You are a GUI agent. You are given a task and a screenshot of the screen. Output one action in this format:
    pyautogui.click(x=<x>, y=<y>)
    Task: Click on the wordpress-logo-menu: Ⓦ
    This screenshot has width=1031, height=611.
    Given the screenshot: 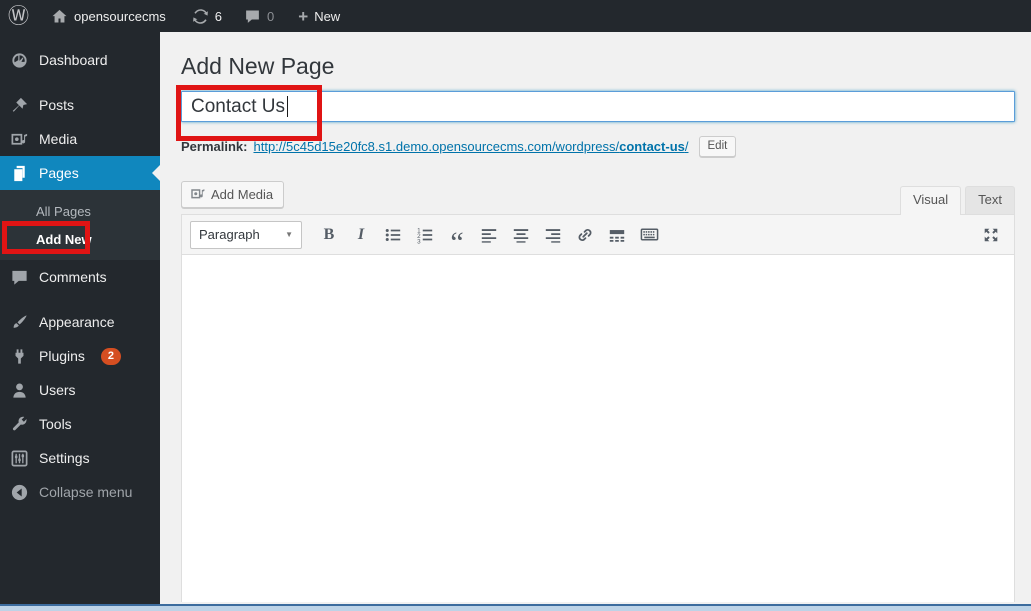 What is the action you would take?
    pyautogui.click(x=18, y=16)
    